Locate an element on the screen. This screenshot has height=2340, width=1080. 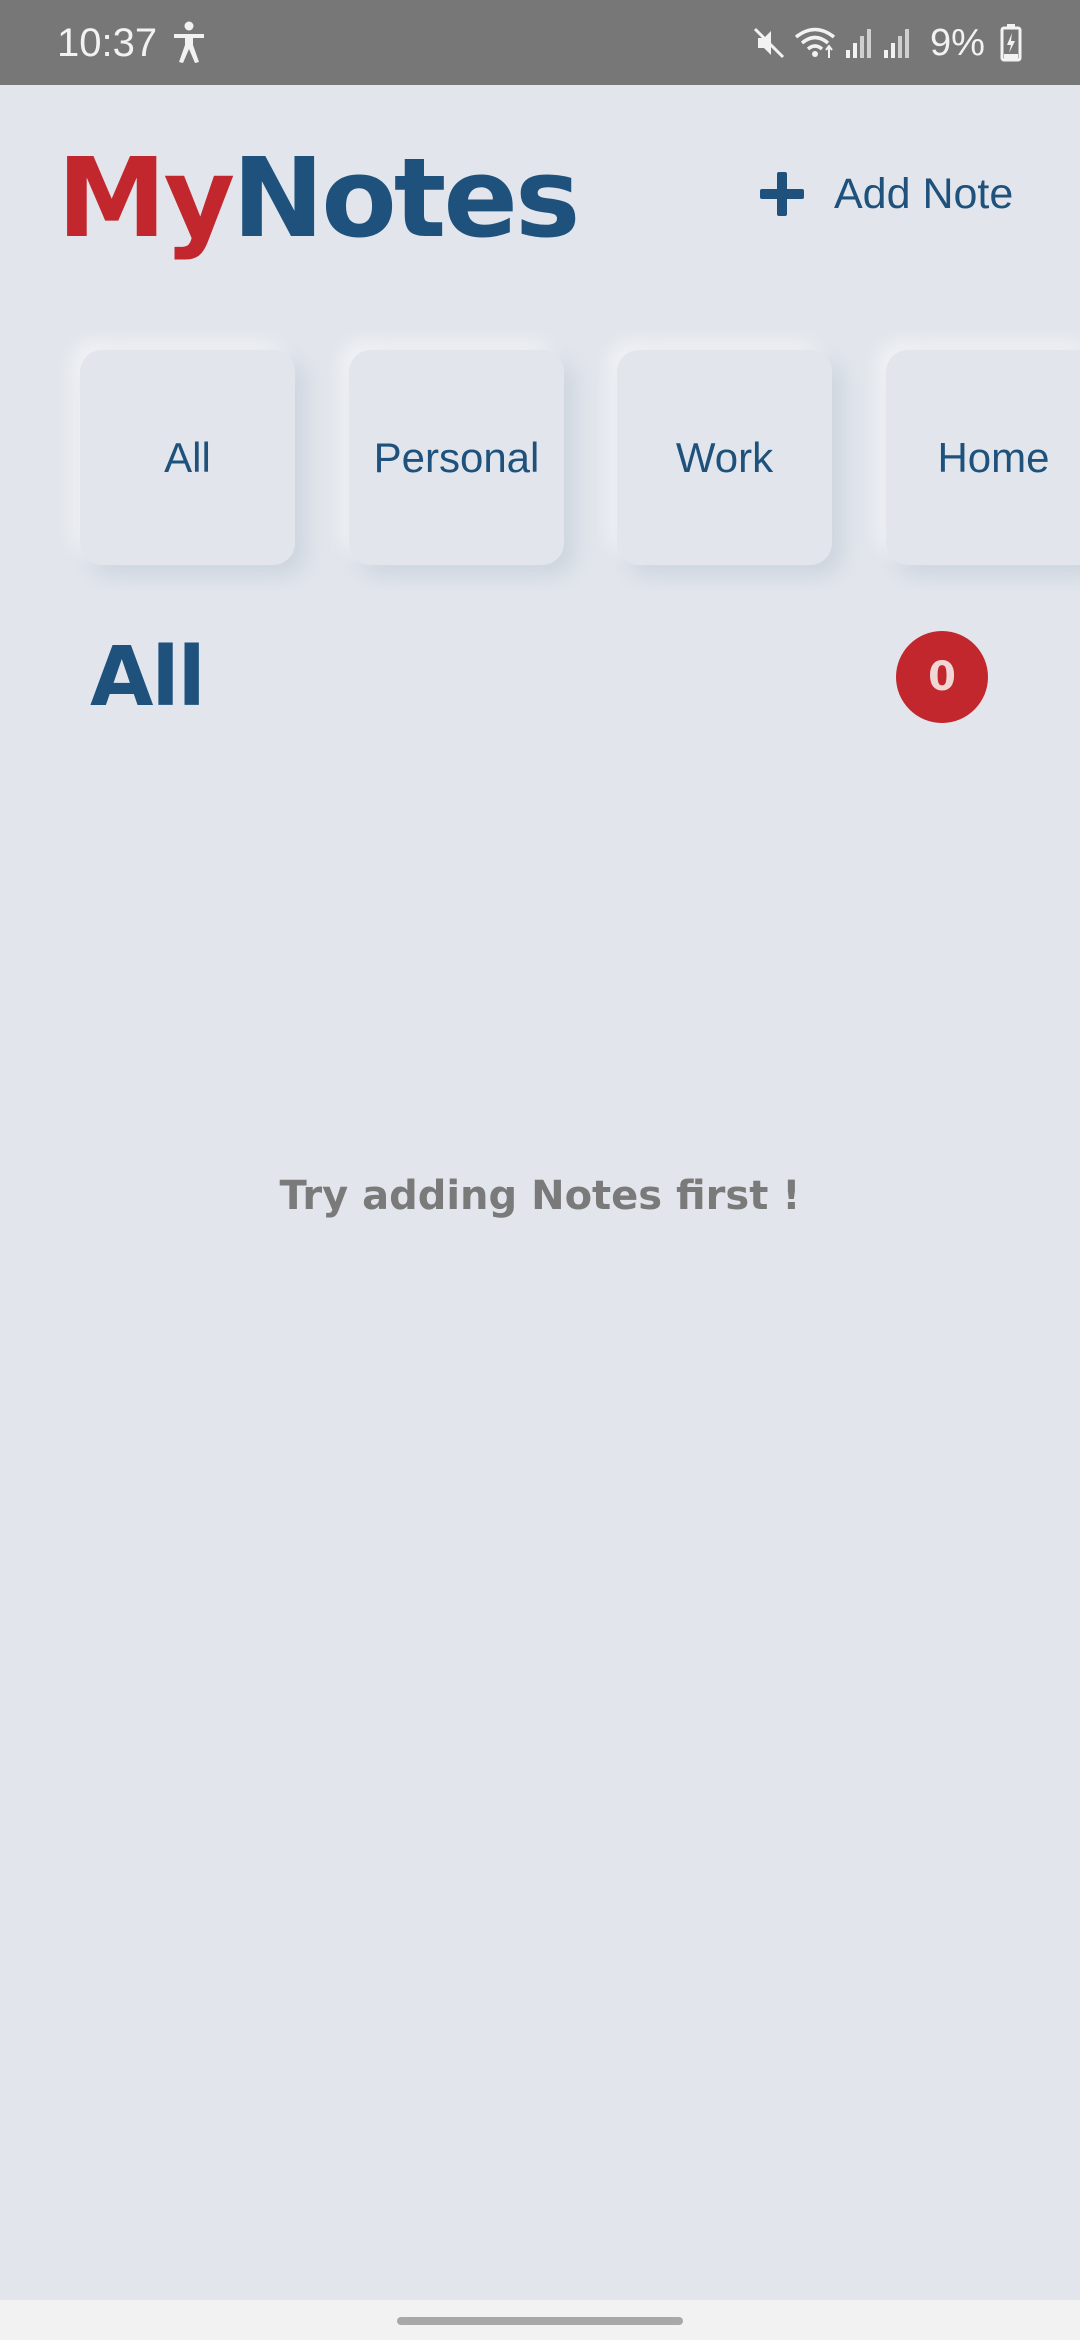
app-title-notes: Notes is located at coordinates (406, 198).